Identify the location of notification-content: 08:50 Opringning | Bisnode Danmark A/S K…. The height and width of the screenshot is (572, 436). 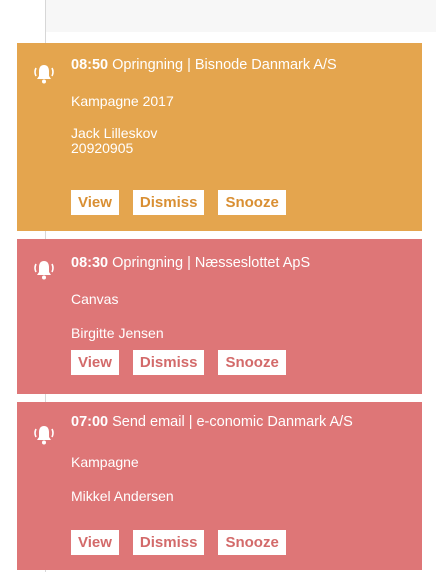
(240, 106).